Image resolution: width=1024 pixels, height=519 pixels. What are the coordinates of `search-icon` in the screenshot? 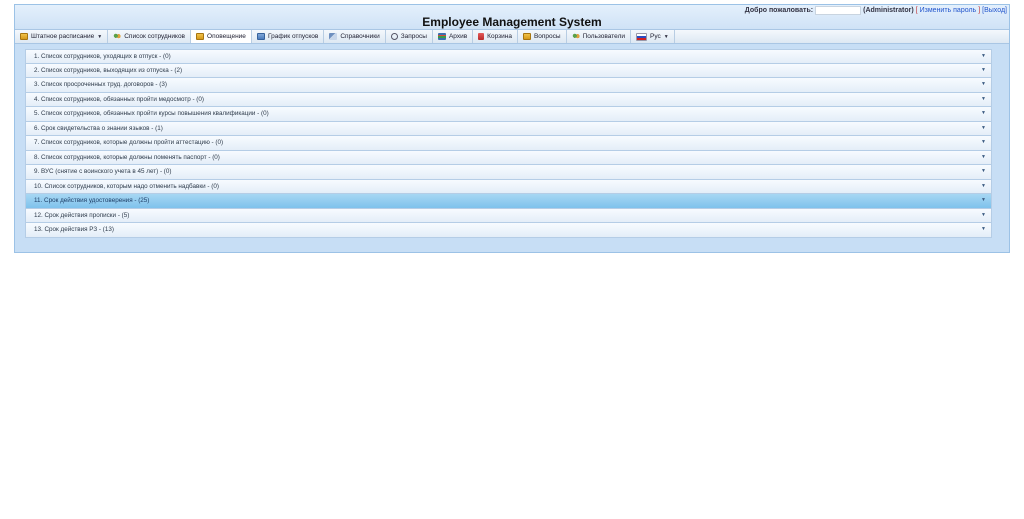 It's located at (394, 36).